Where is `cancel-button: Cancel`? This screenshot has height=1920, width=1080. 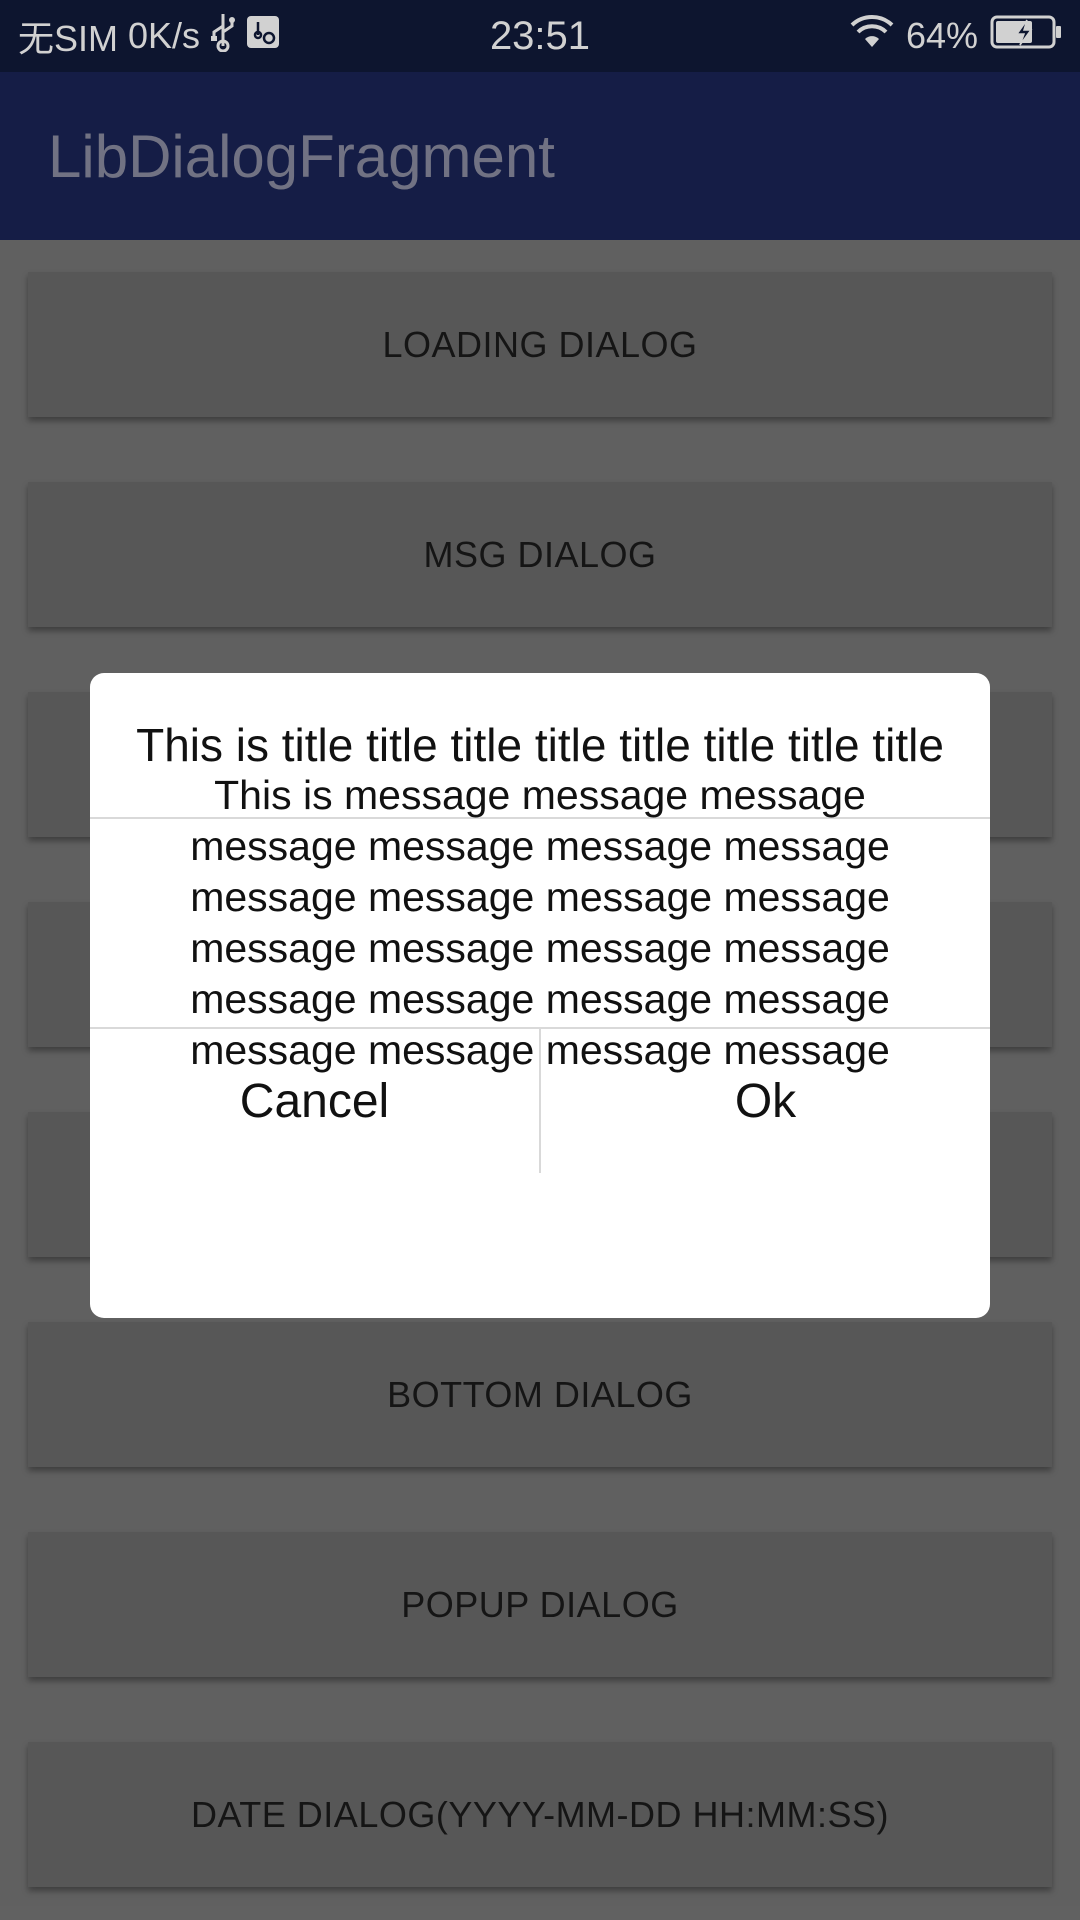
cancel-button: Cancel is located at coordinates (314, 1101).